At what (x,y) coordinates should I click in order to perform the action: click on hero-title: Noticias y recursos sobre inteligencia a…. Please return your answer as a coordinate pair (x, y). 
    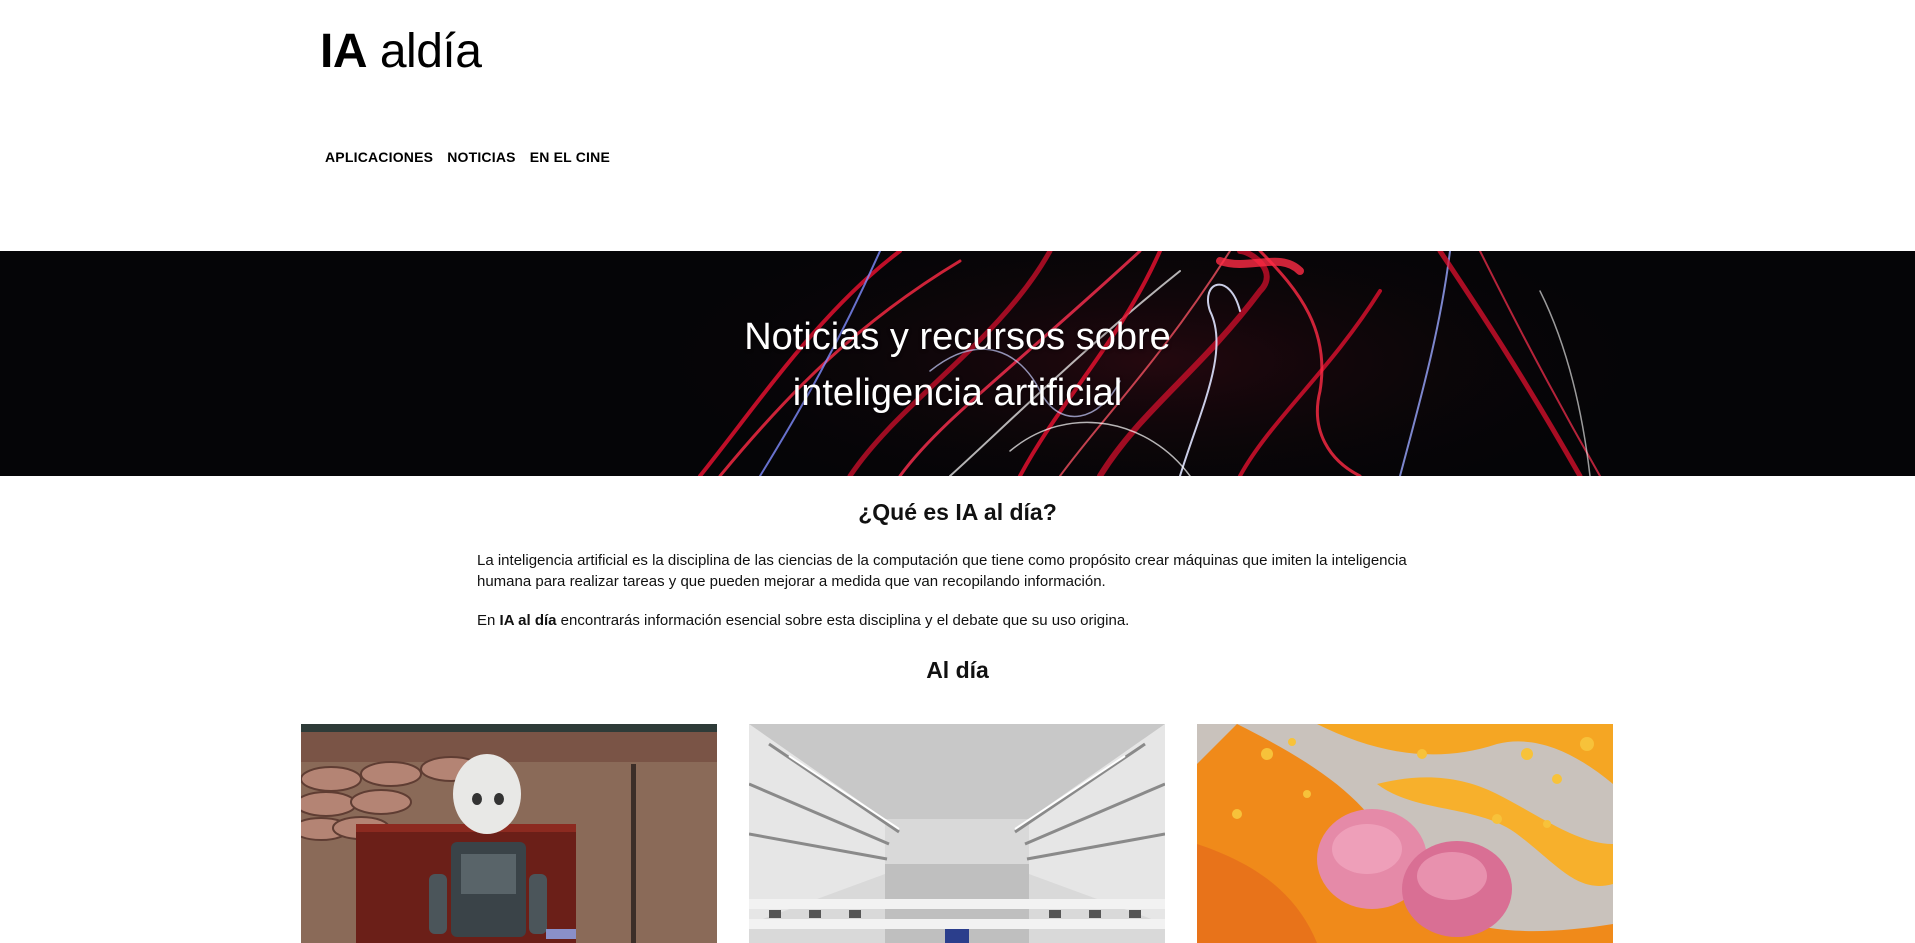
    Looking at the image, I should click on (957, 365).